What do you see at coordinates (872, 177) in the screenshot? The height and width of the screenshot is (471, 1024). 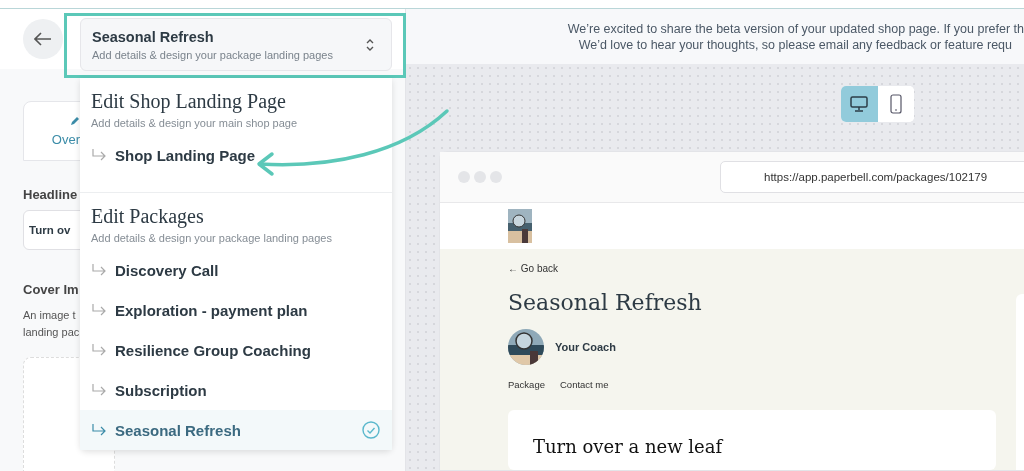 I see `url-field: https://app.paperbell.com/packages/102179` at bounding box center [872, 177].